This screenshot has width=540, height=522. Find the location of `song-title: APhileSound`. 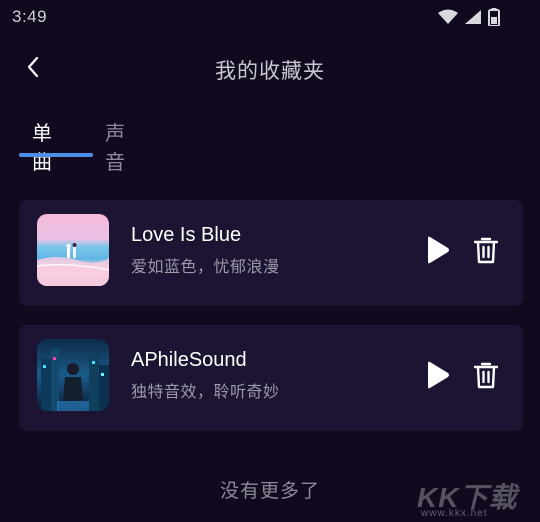

song-title: APhileSound is located at coordinates (189, 360).